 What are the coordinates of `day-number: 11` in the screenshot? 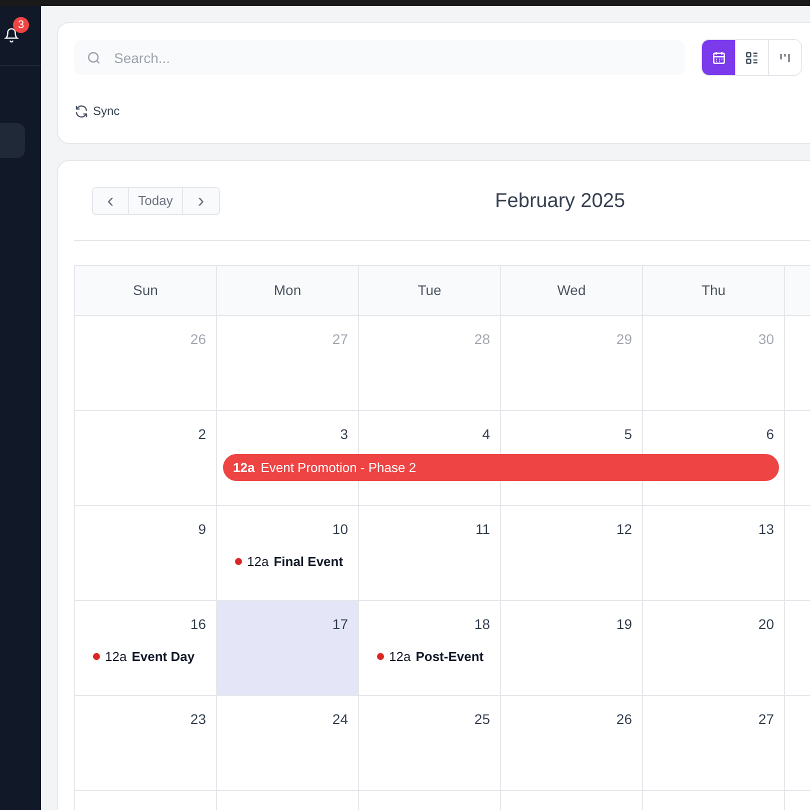 It's located at (482, 529).